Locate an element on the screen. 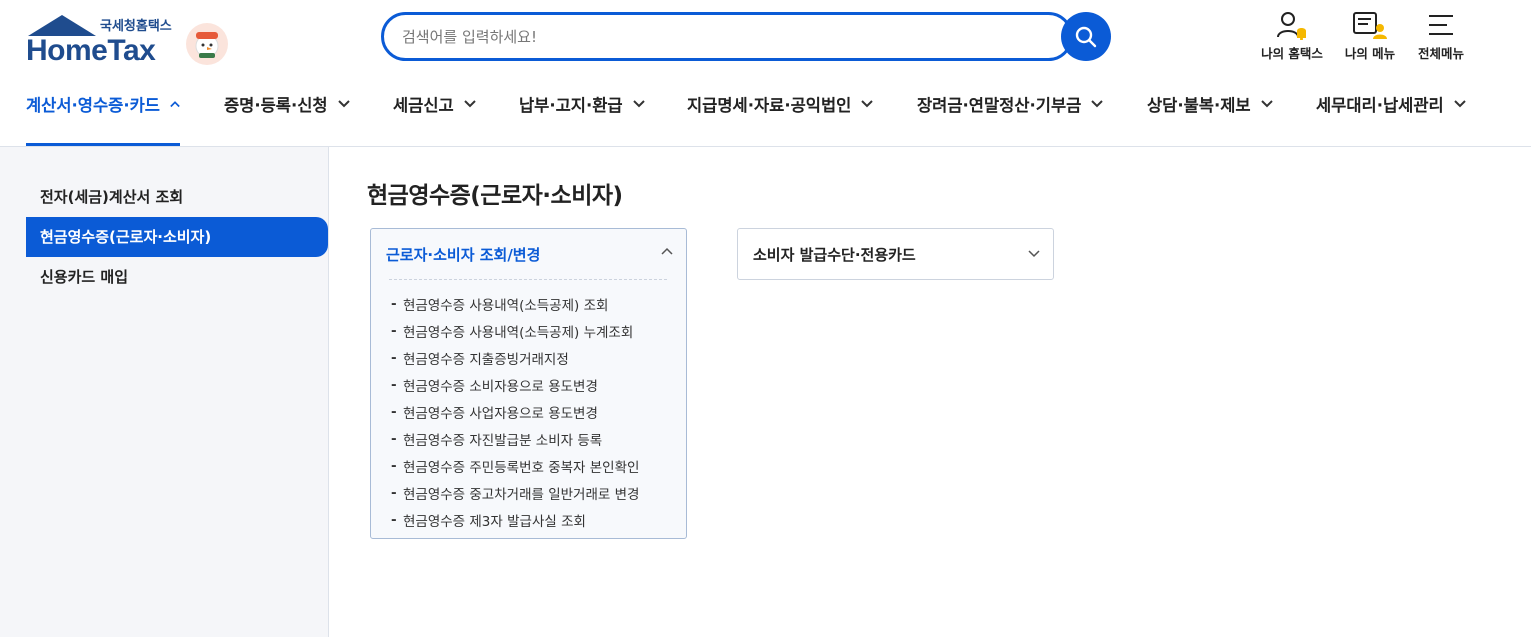 The width and height of the screenshot is (1531, 637). search-button is located at coordinates (1086, 36).